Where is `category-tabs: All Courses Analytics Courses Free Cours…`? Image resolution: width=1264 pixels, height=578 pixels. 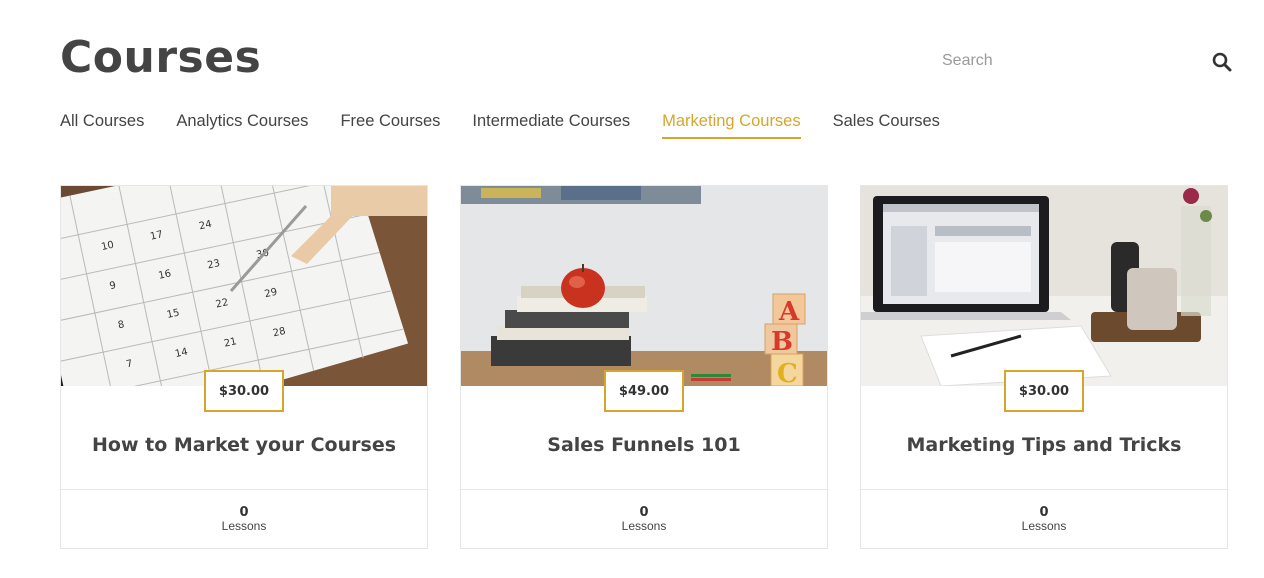 category-tabs: All Courses Analytics Courses Free Cours… is located at coordinates (516, 125).